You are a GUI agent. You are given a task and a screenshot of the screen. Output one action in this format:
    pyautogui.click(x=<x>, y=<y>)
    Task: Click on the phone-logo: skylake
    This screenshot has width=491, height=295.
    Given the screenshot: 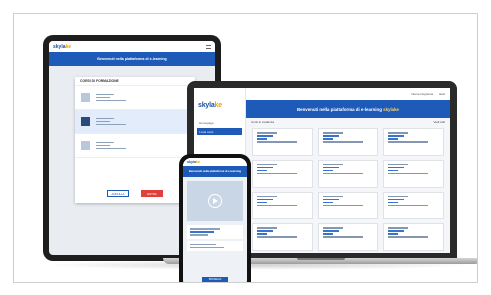 What is the action you would take?
    pyautogui.click(x=193, y=162)
    